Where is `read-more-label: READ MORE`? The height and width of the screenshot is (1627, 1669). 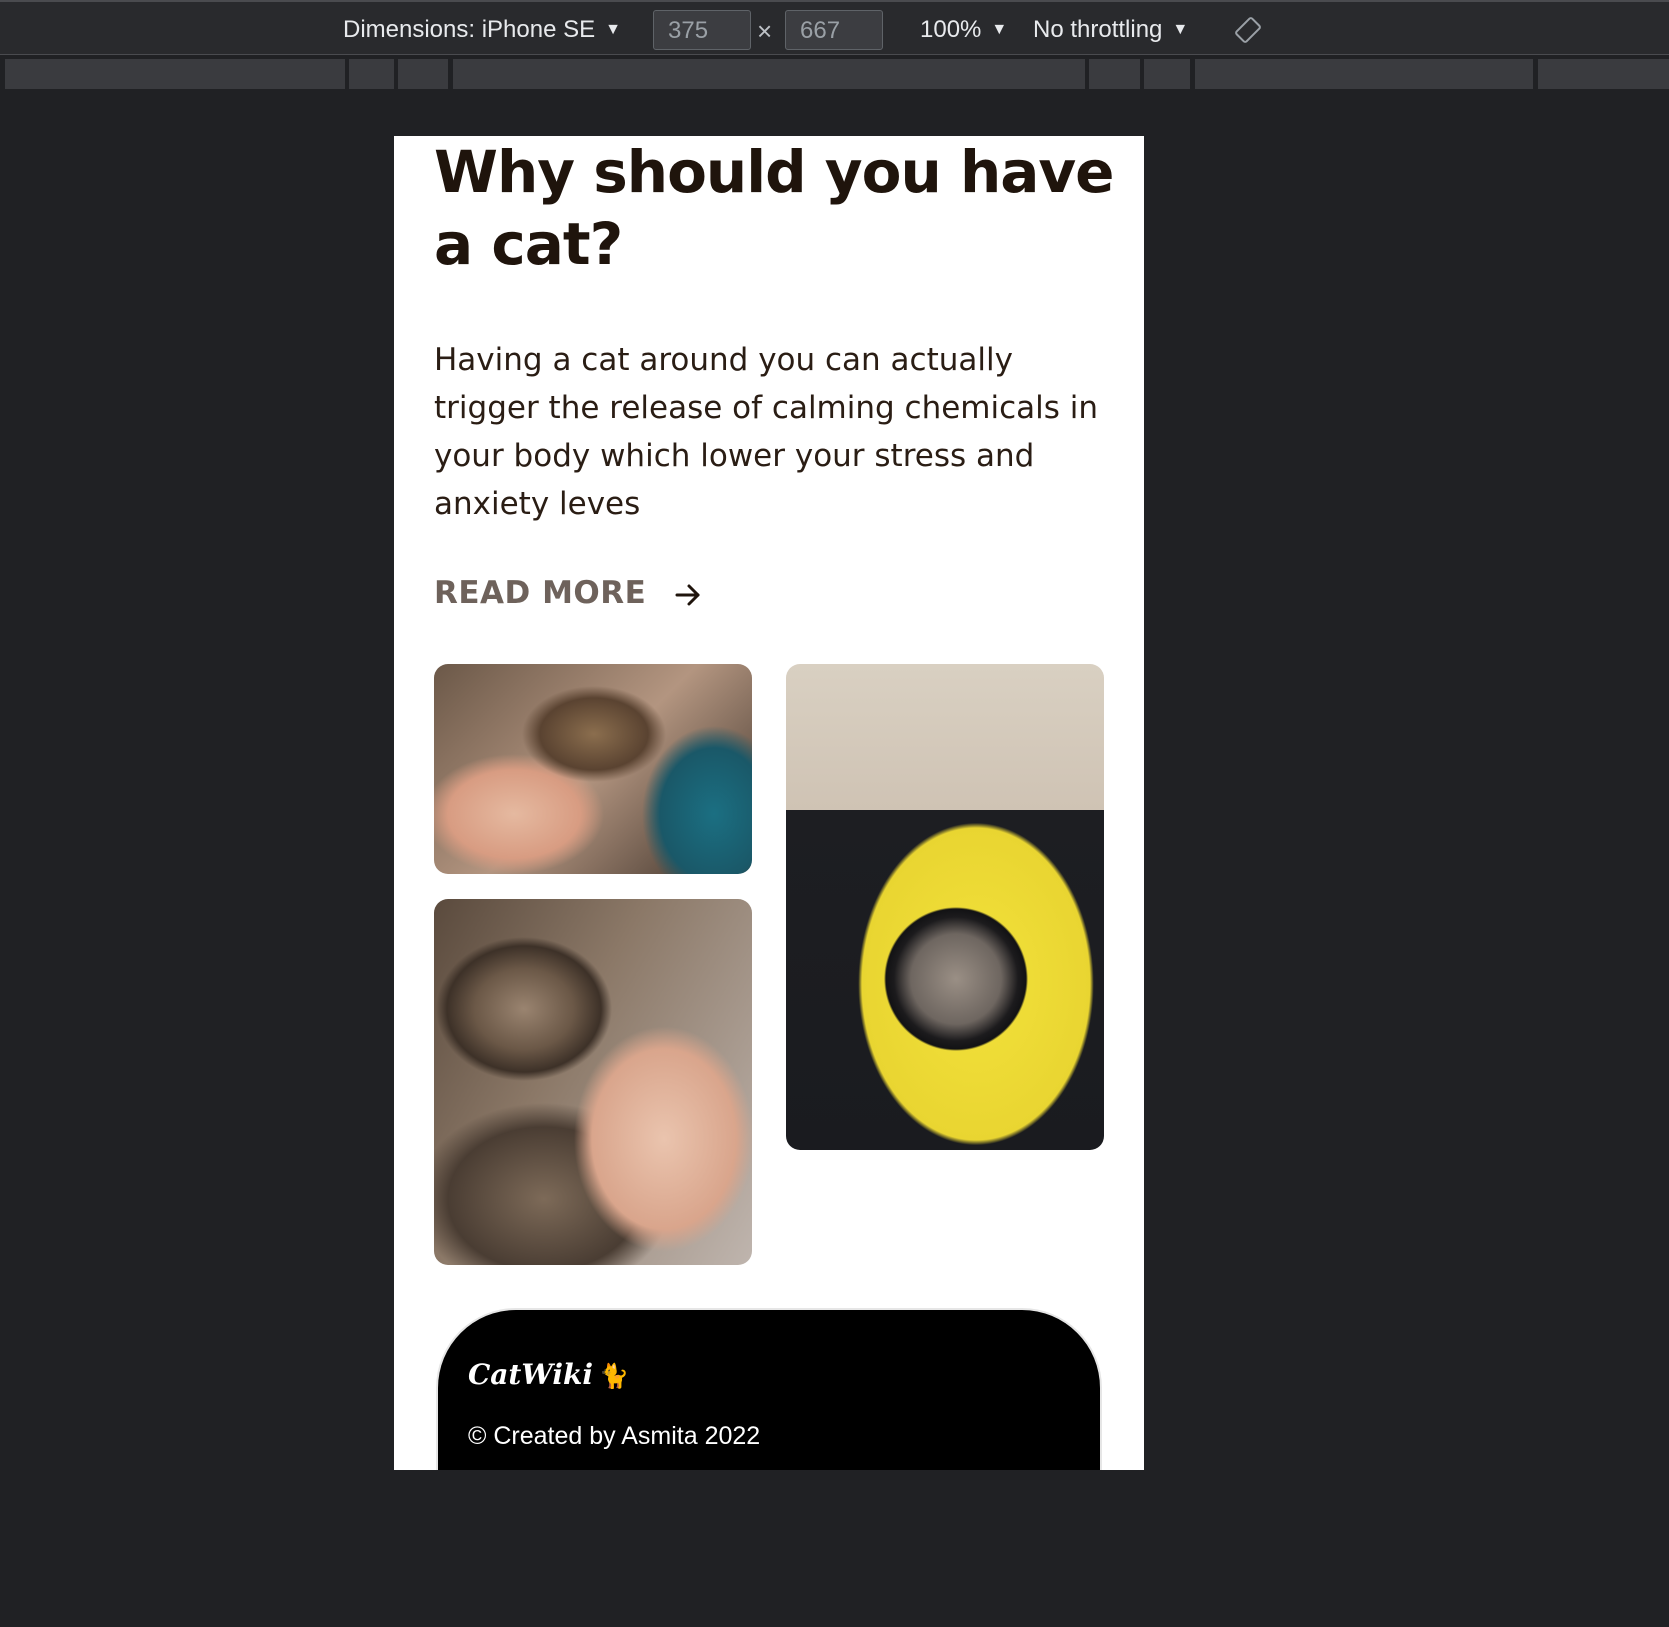 read-more-label: READ MORE is located at coordinates (540, 593).